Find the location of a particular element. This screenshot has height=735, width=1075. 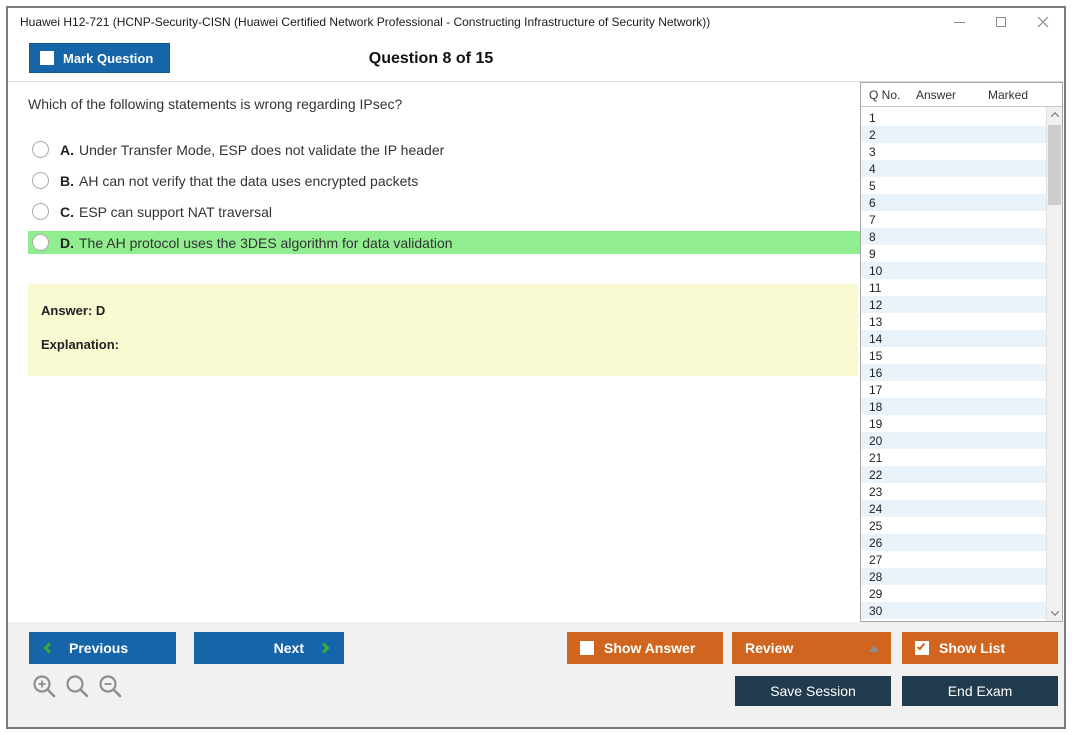

question-list-row: 20 is located at coordinates (953, 440).